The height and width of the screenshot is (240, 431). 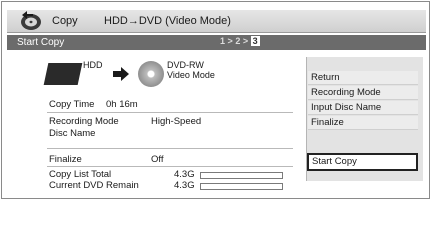 What do you see at coordinates (185, 65) in the screenshot?
I see `destination-label: DVD-RW` at bounding box center [185, 65].